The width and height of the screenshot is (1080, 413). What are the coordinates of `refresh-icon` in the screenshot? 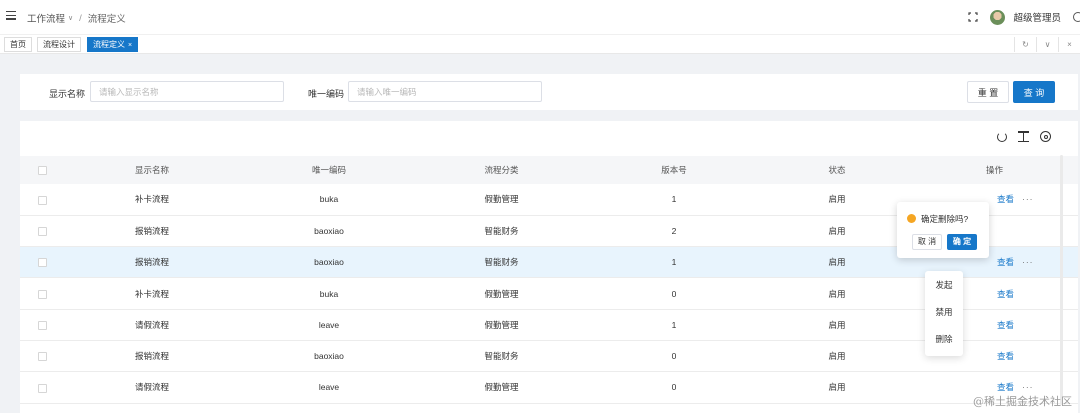 It's located at (1002, 136).